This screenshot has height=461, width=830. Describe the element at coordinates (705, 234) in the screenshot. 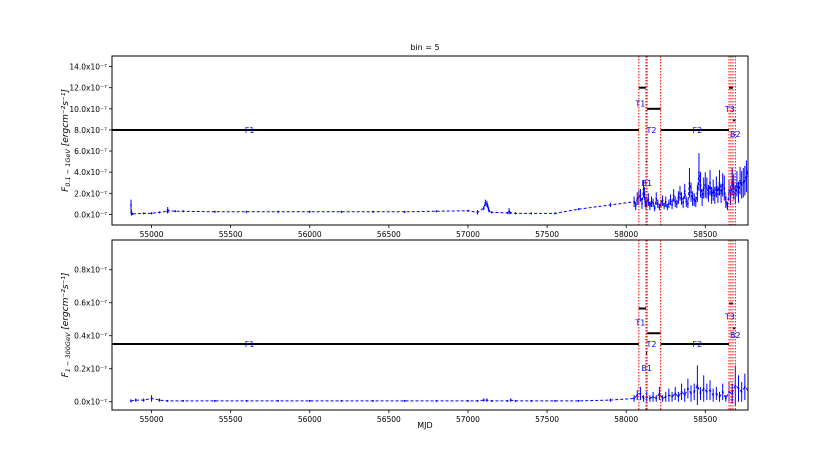

I see `top-x-tick-label: 58500` at that location.